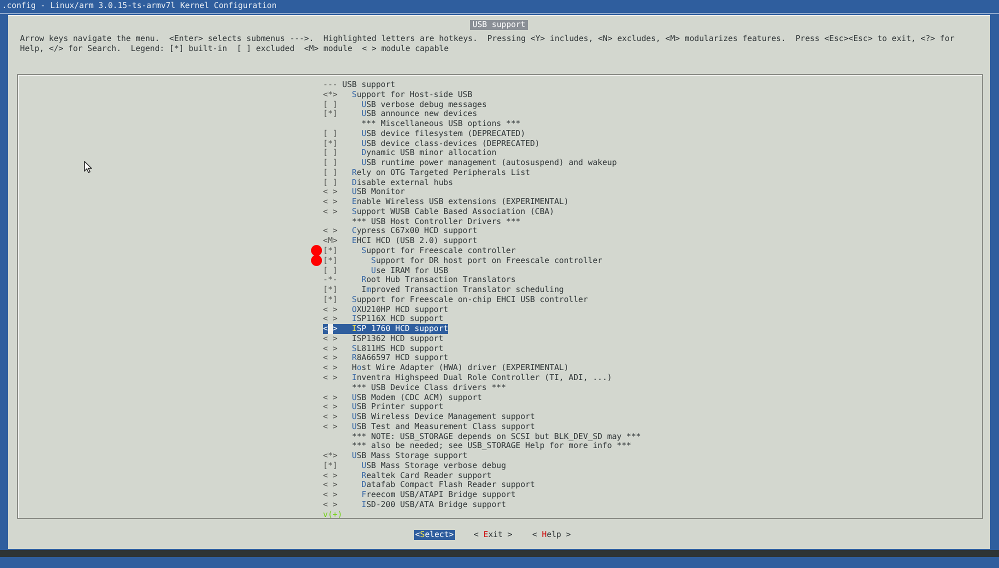 Image resolution: width=999 pixels, height=568 pixels. What do you see at coordinates (402, 397) in the screenshot?
I see `menu-item: < > USB Modem (CDC ACM) support` at bounding box center [402, 397].